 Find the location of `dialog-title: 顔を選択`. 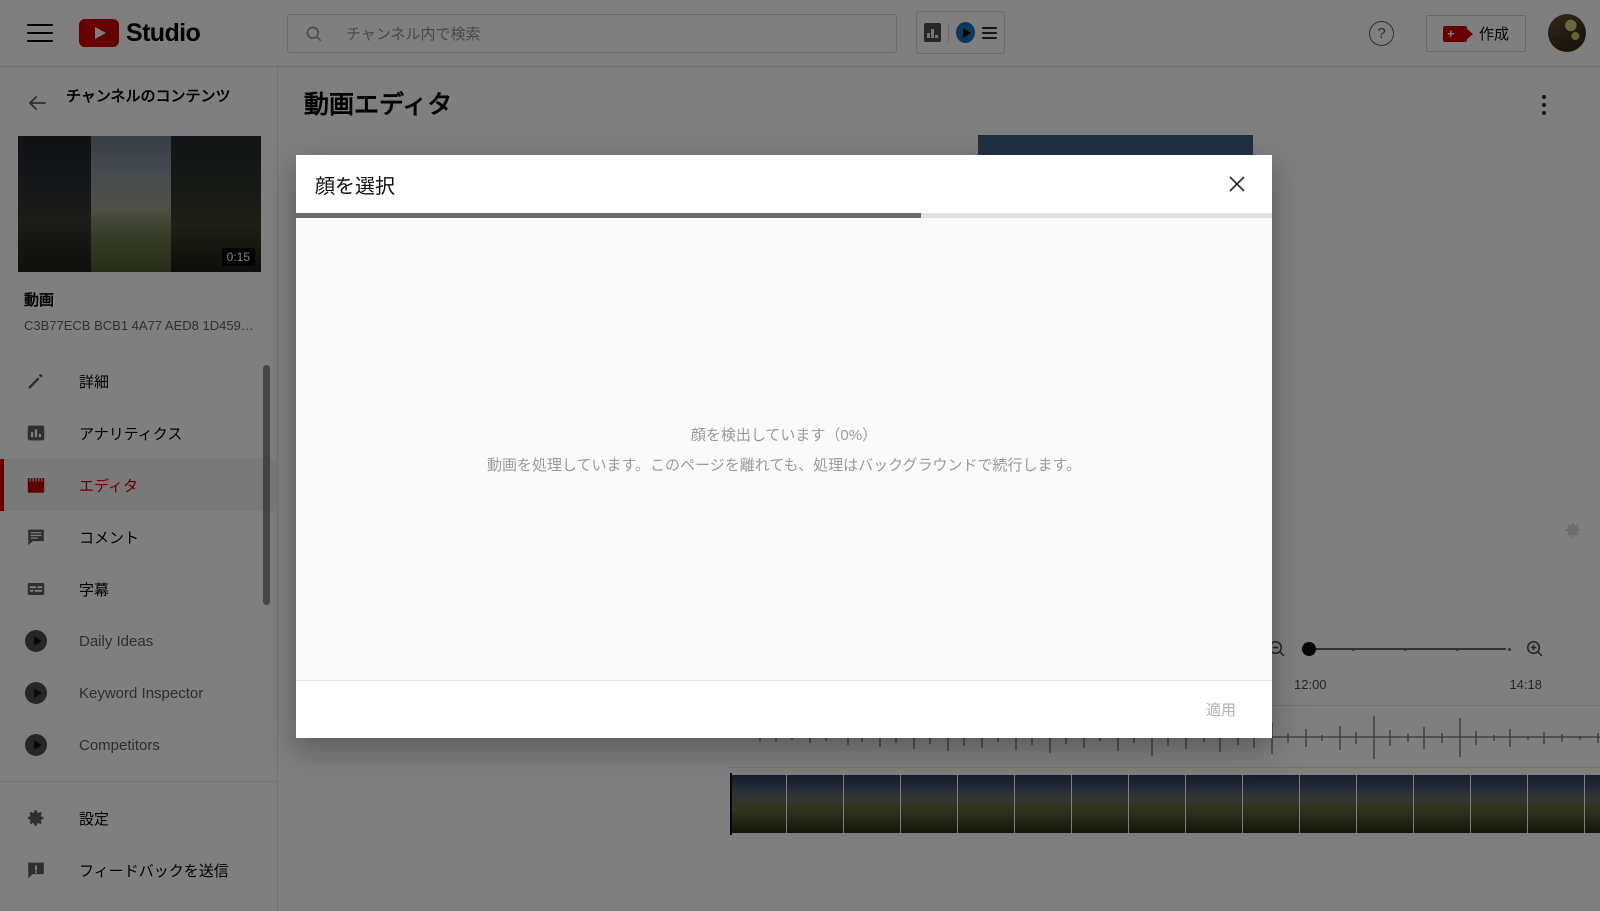

dialog-title: 顔を選択 is located at coordinates (355, 186).